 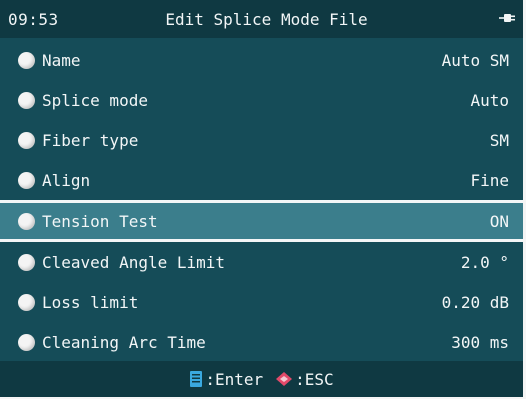 What do you see at coordinates (90, 140) in the screenshot?
I see `row-label: Fiber type` at bounding box center [90, 140].